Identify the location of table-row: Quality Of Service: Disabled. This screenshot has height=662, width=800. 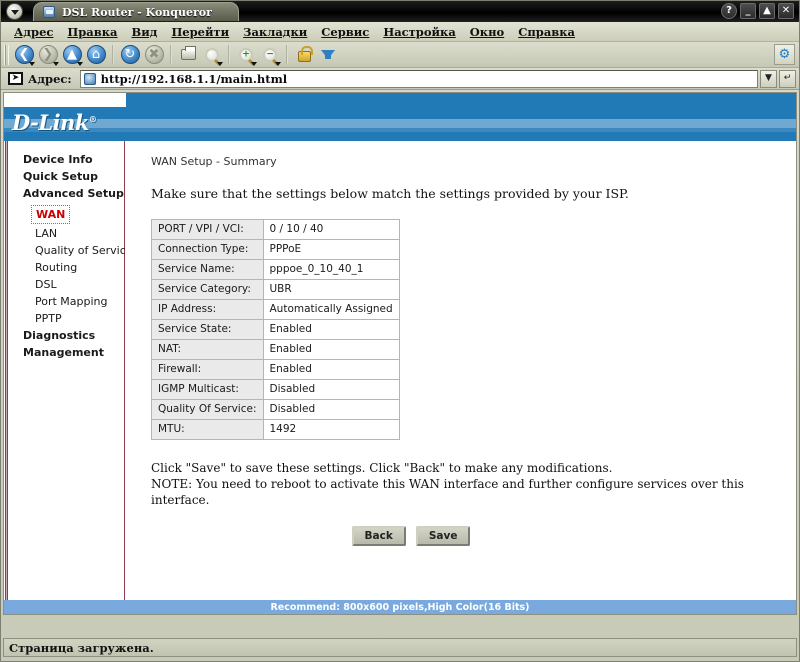
(275, 409).